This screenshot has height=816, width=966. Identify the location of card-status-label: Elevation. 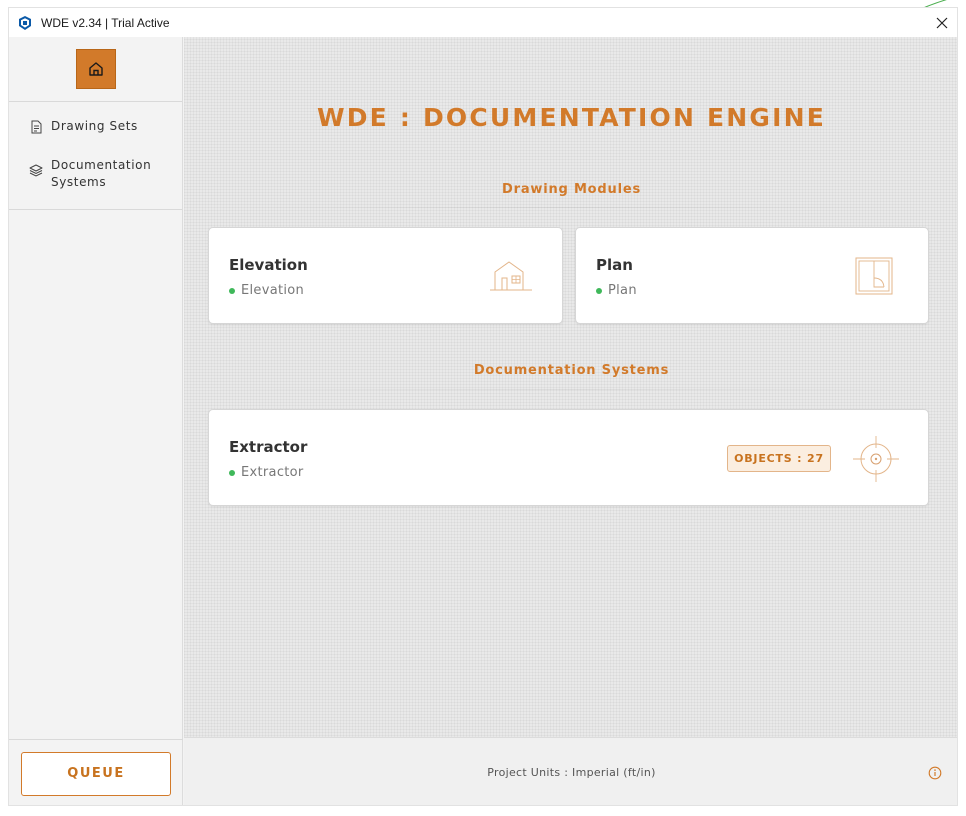
(273, 290).